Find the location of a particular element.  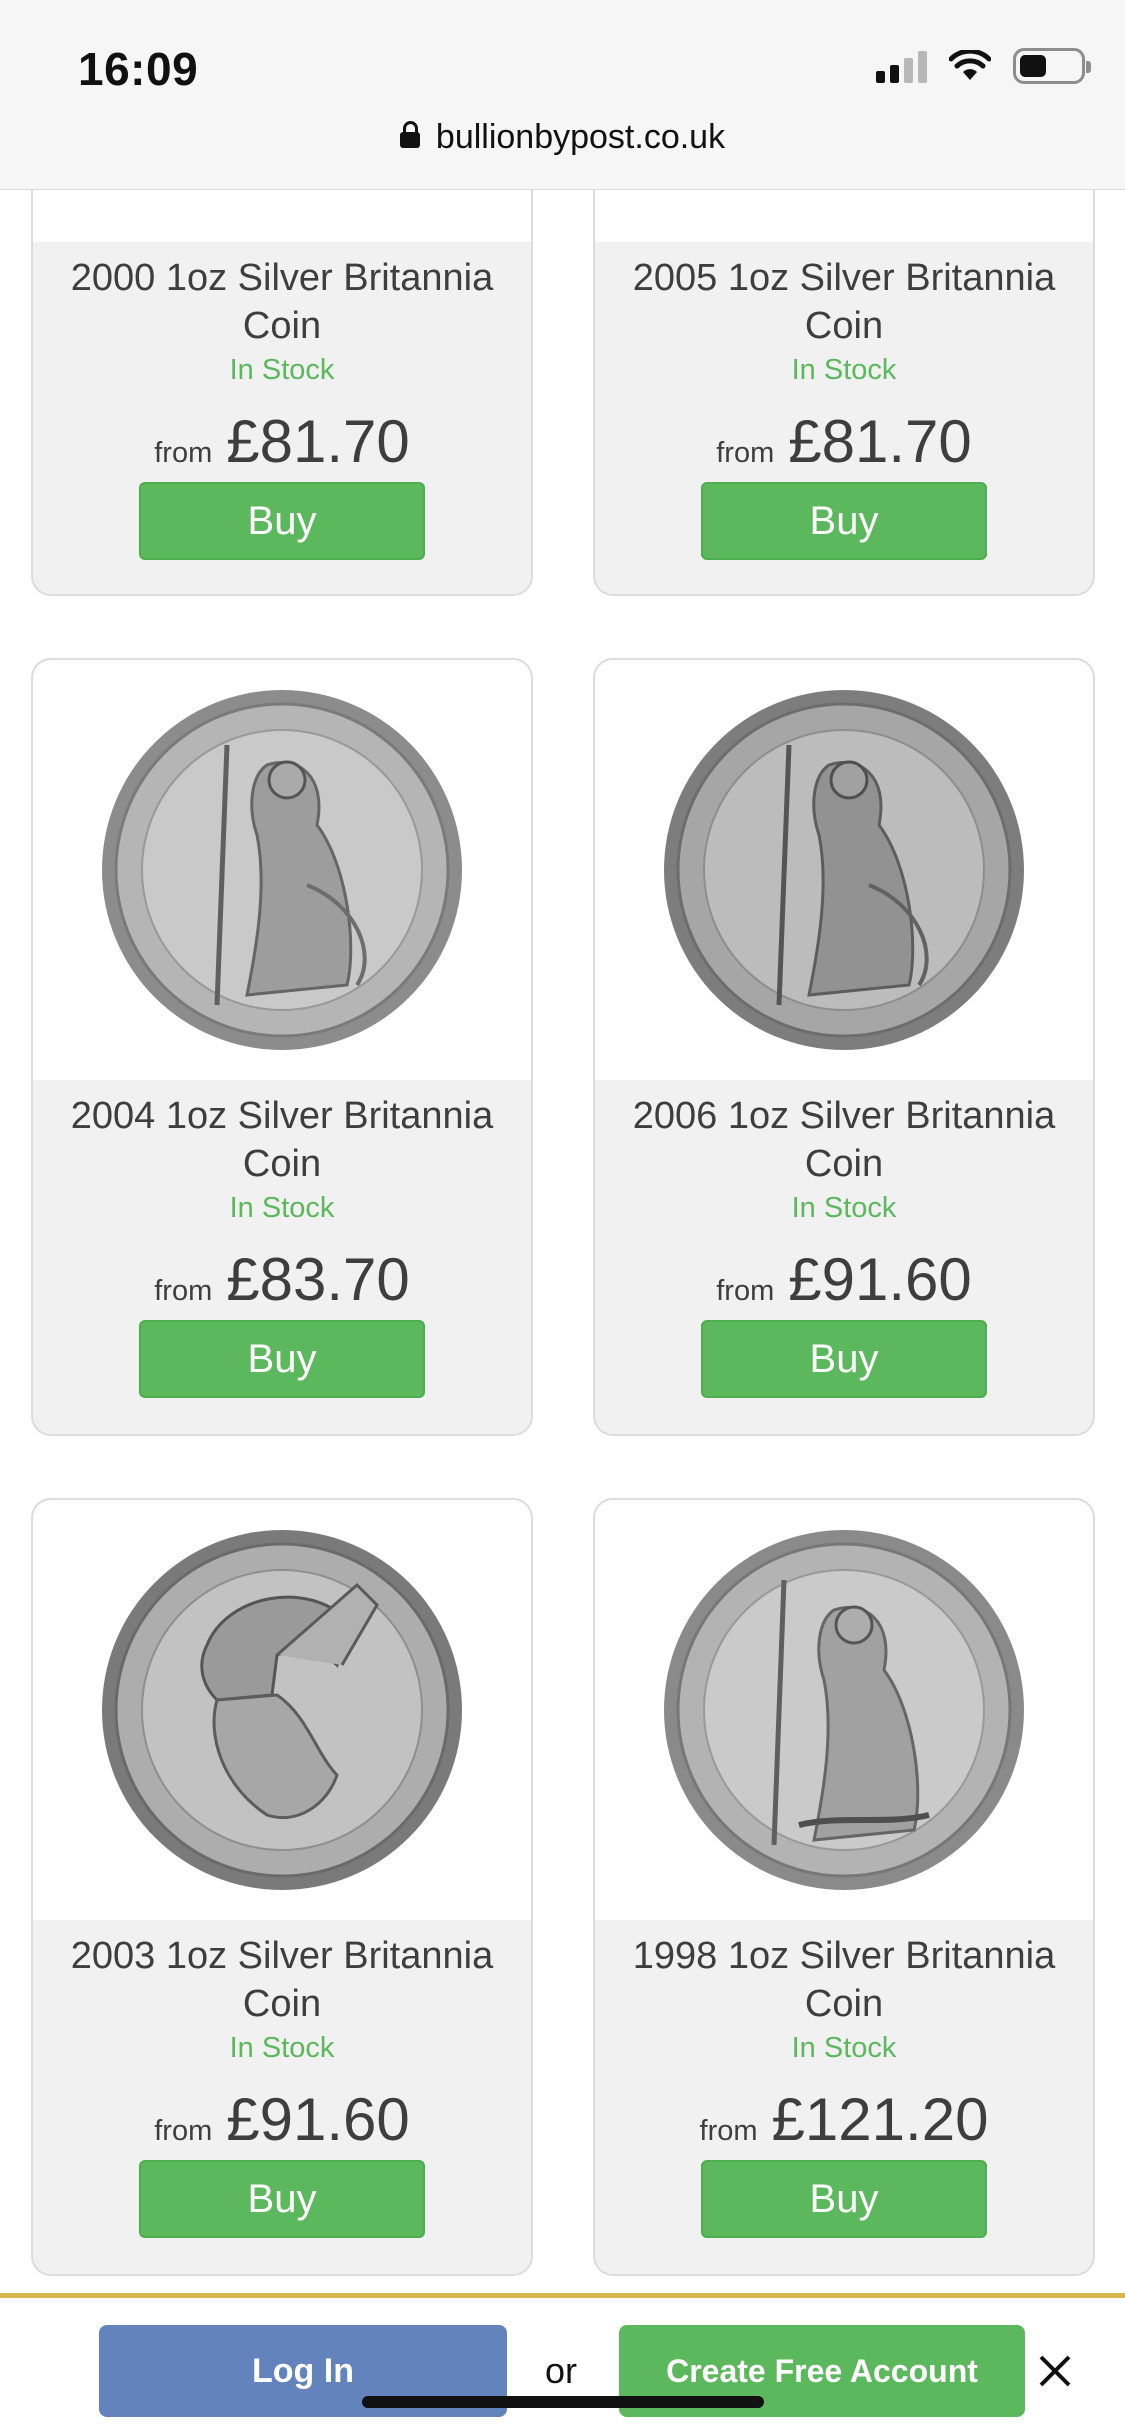

or-label: or is located at coordinates (561, 2370).